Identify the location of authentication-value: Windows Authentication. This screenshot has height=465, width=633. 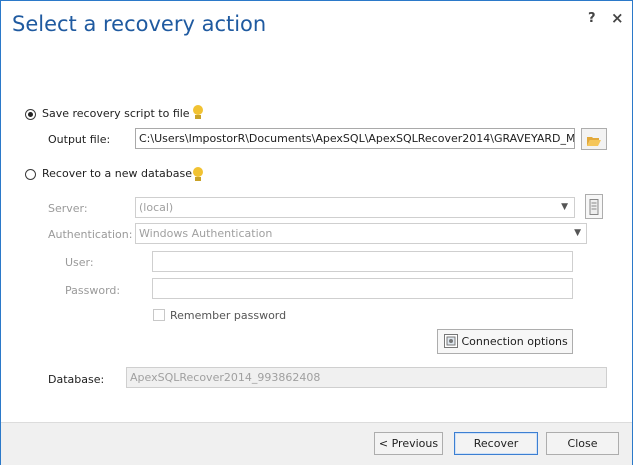
(206, 233).